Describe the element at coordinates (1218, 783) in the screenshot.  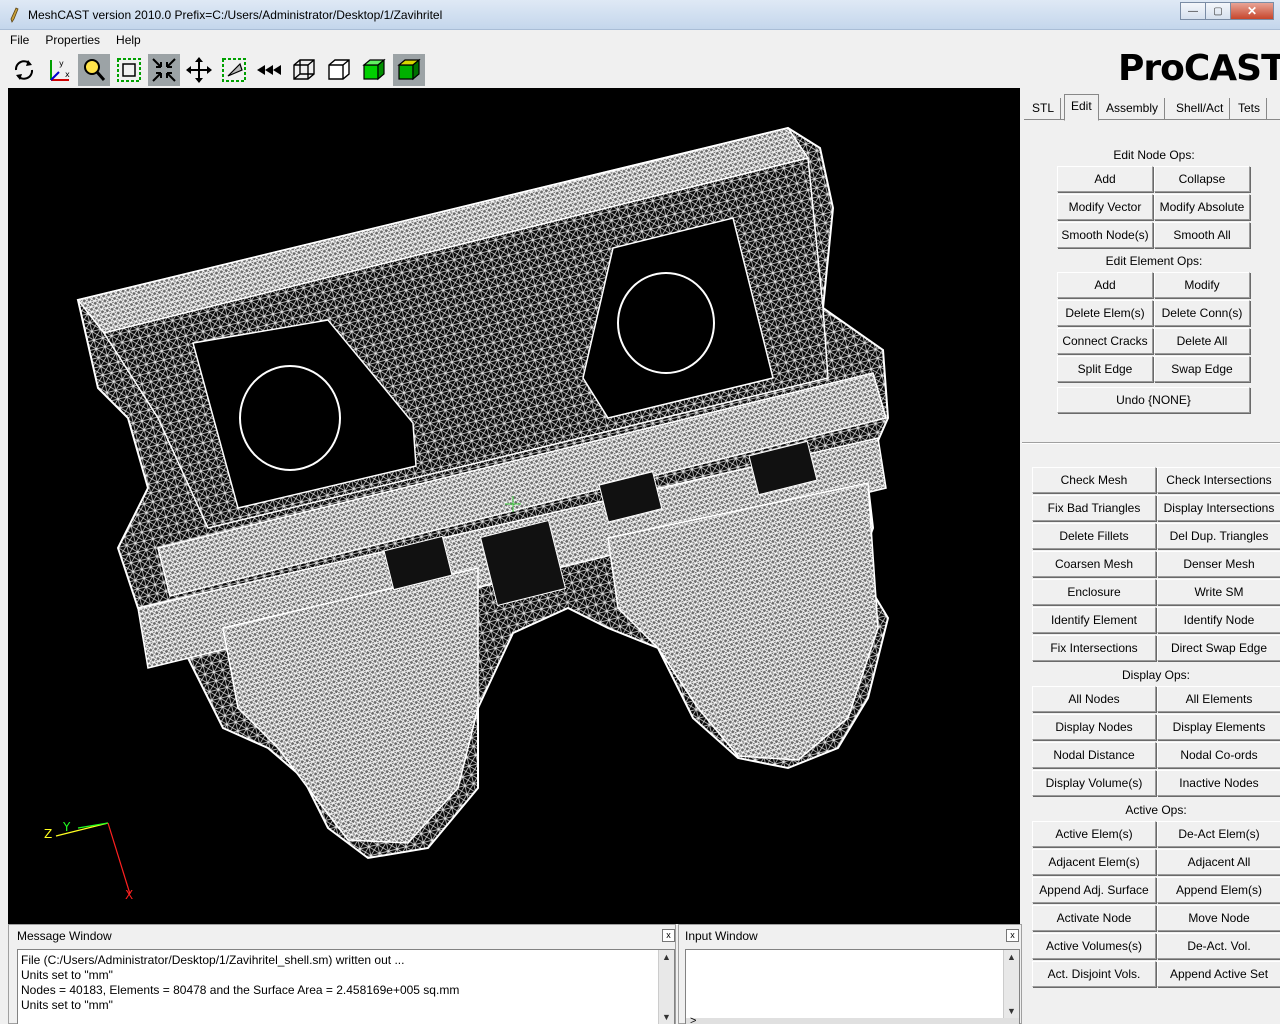
I see `inactive-nodes-button: Inactive Nodes` at that location.